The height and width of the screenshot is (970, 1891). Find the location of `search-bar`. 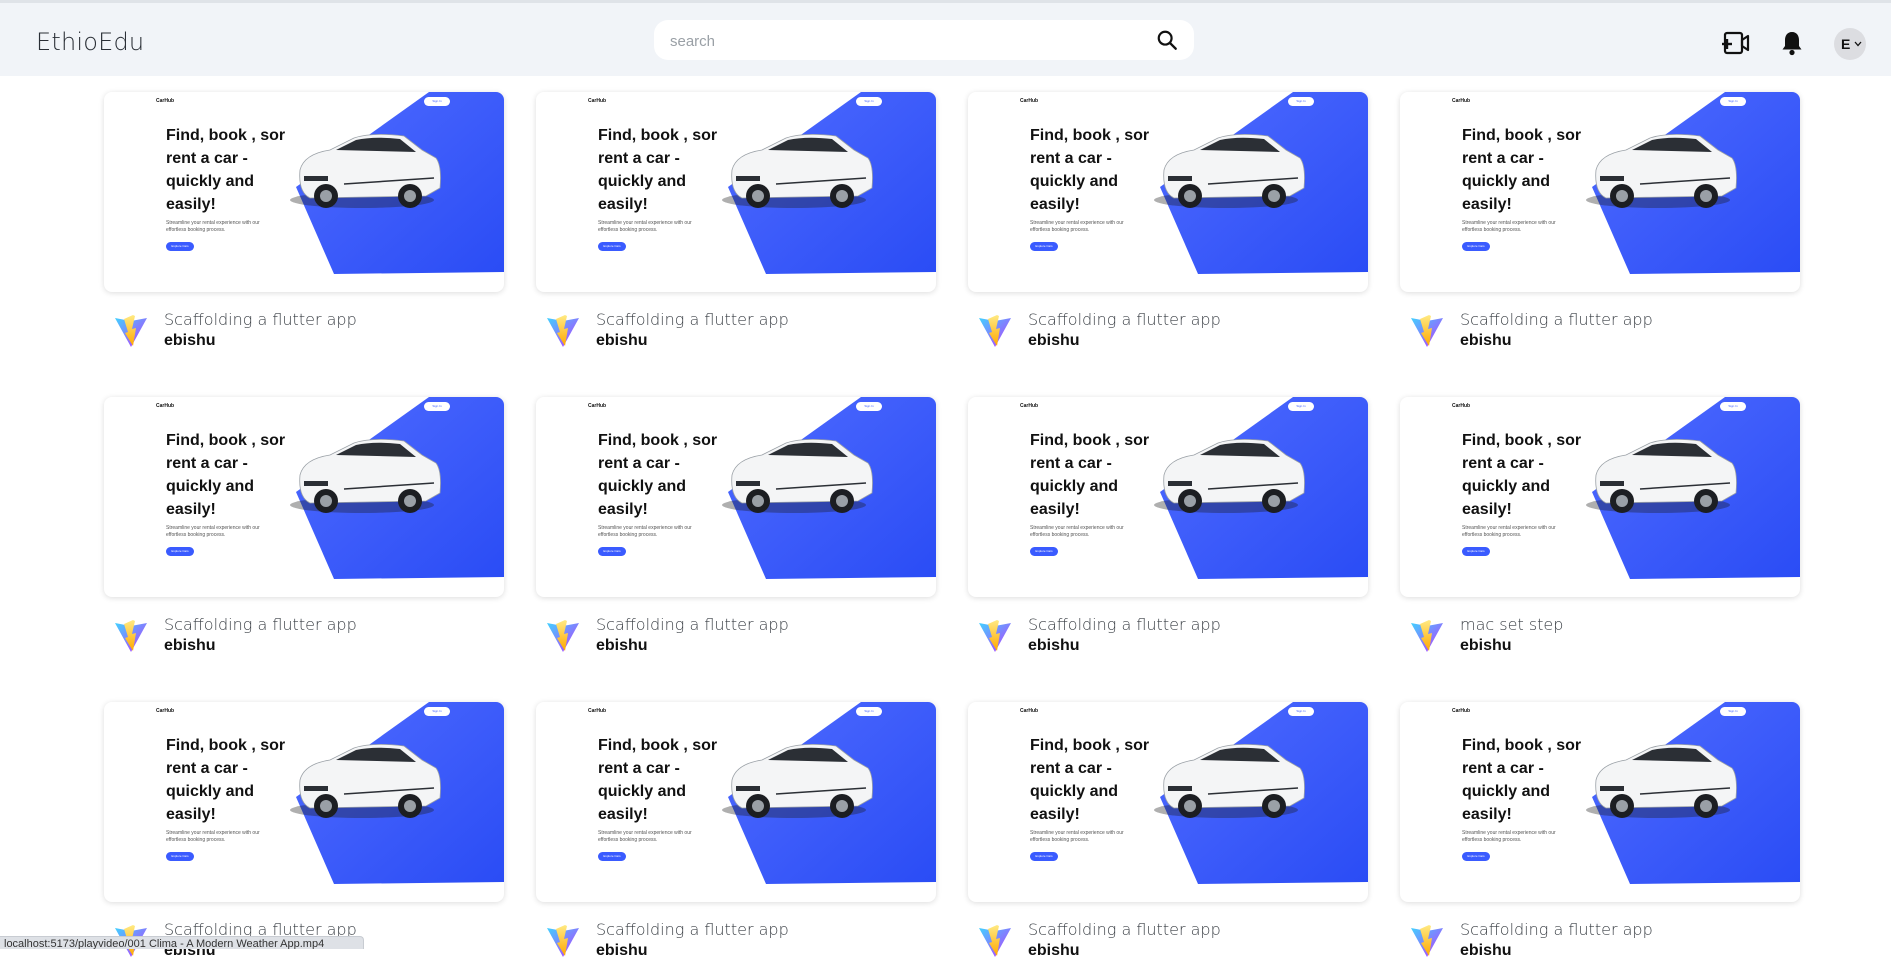

search-bar is located at coordinates (924, 40).